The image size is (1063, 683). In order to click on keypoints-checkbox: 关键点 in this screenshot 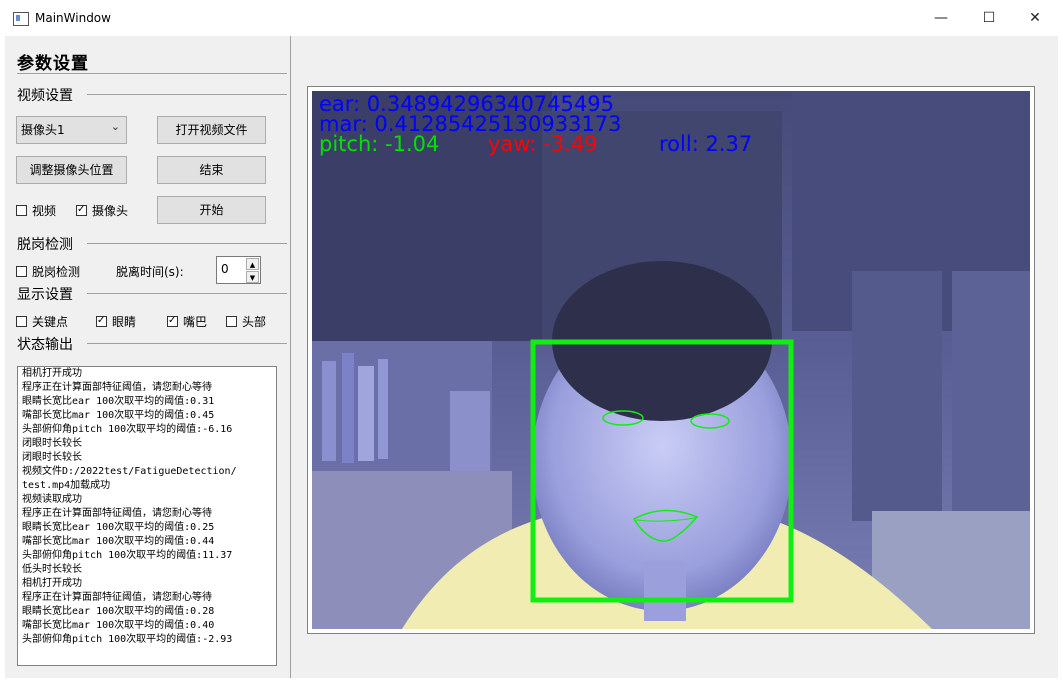, I will do `click(42, 321)`.